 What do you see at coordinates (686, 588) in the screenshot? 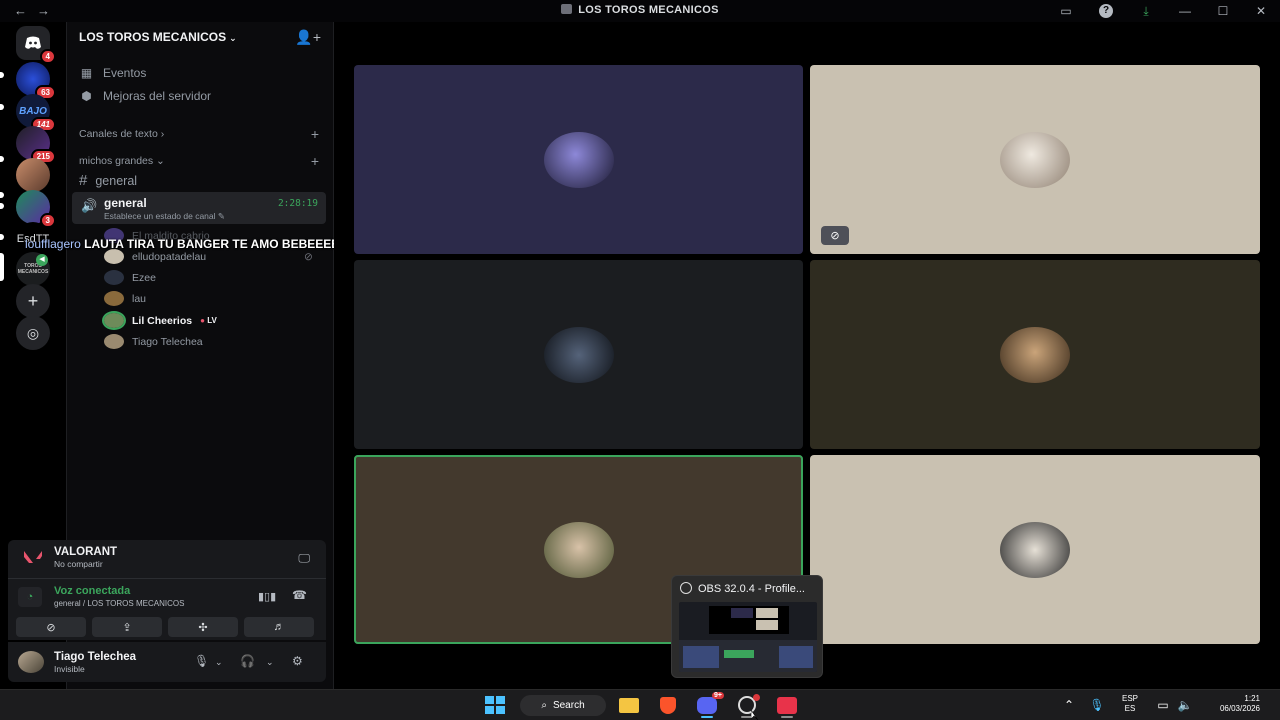
I see `obs-icon` at bounding box center [686, 588].